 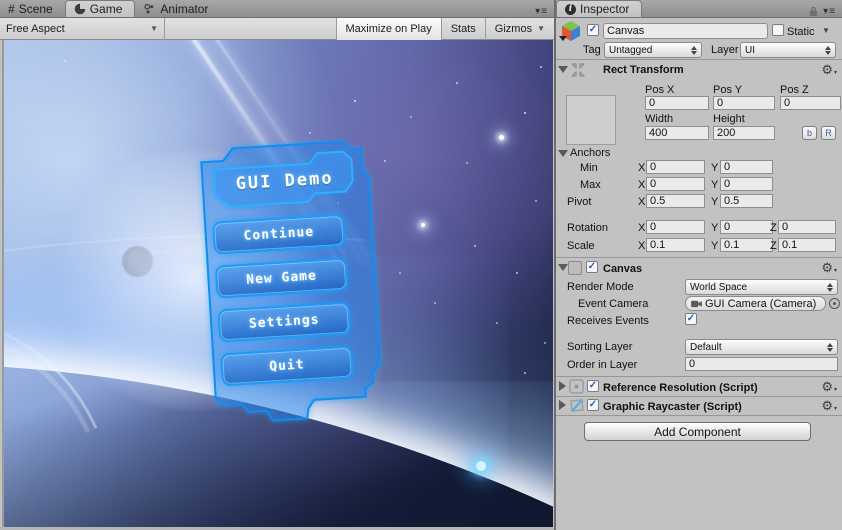 I want to click on reference-resolution-icon, so click(x=576, y=386).